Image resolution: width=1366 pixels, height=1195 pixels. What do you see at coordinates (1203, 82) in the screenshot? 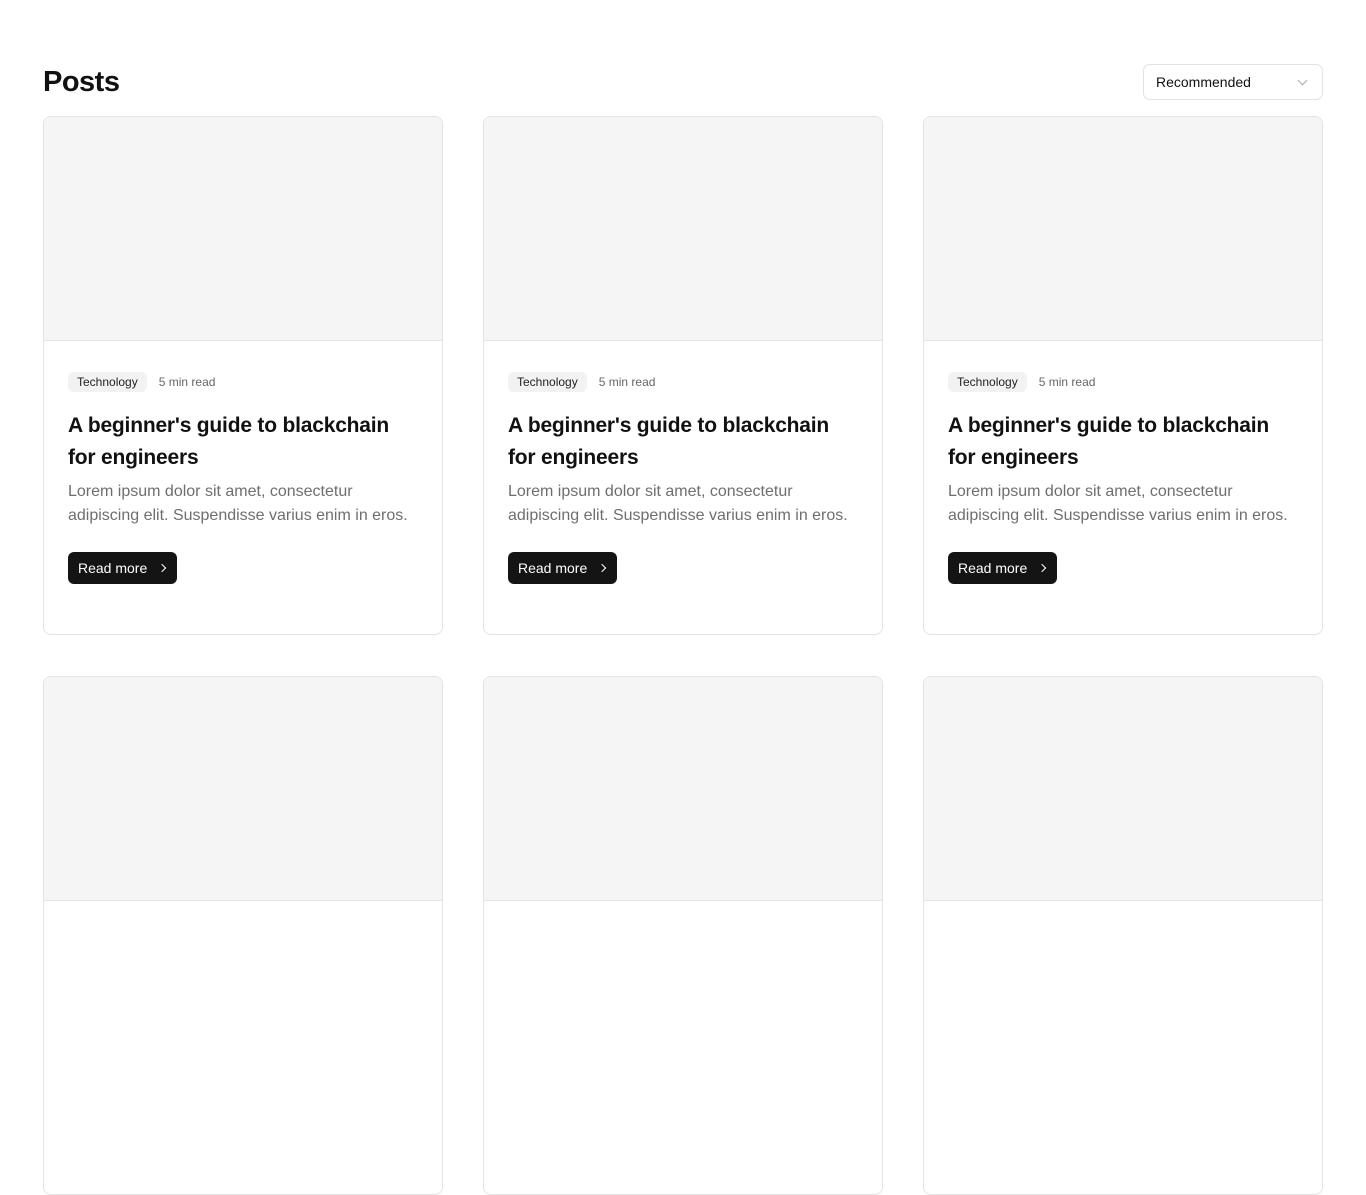
I see `sort-selected-value: Recommended` at bounding box center [1203, 82].